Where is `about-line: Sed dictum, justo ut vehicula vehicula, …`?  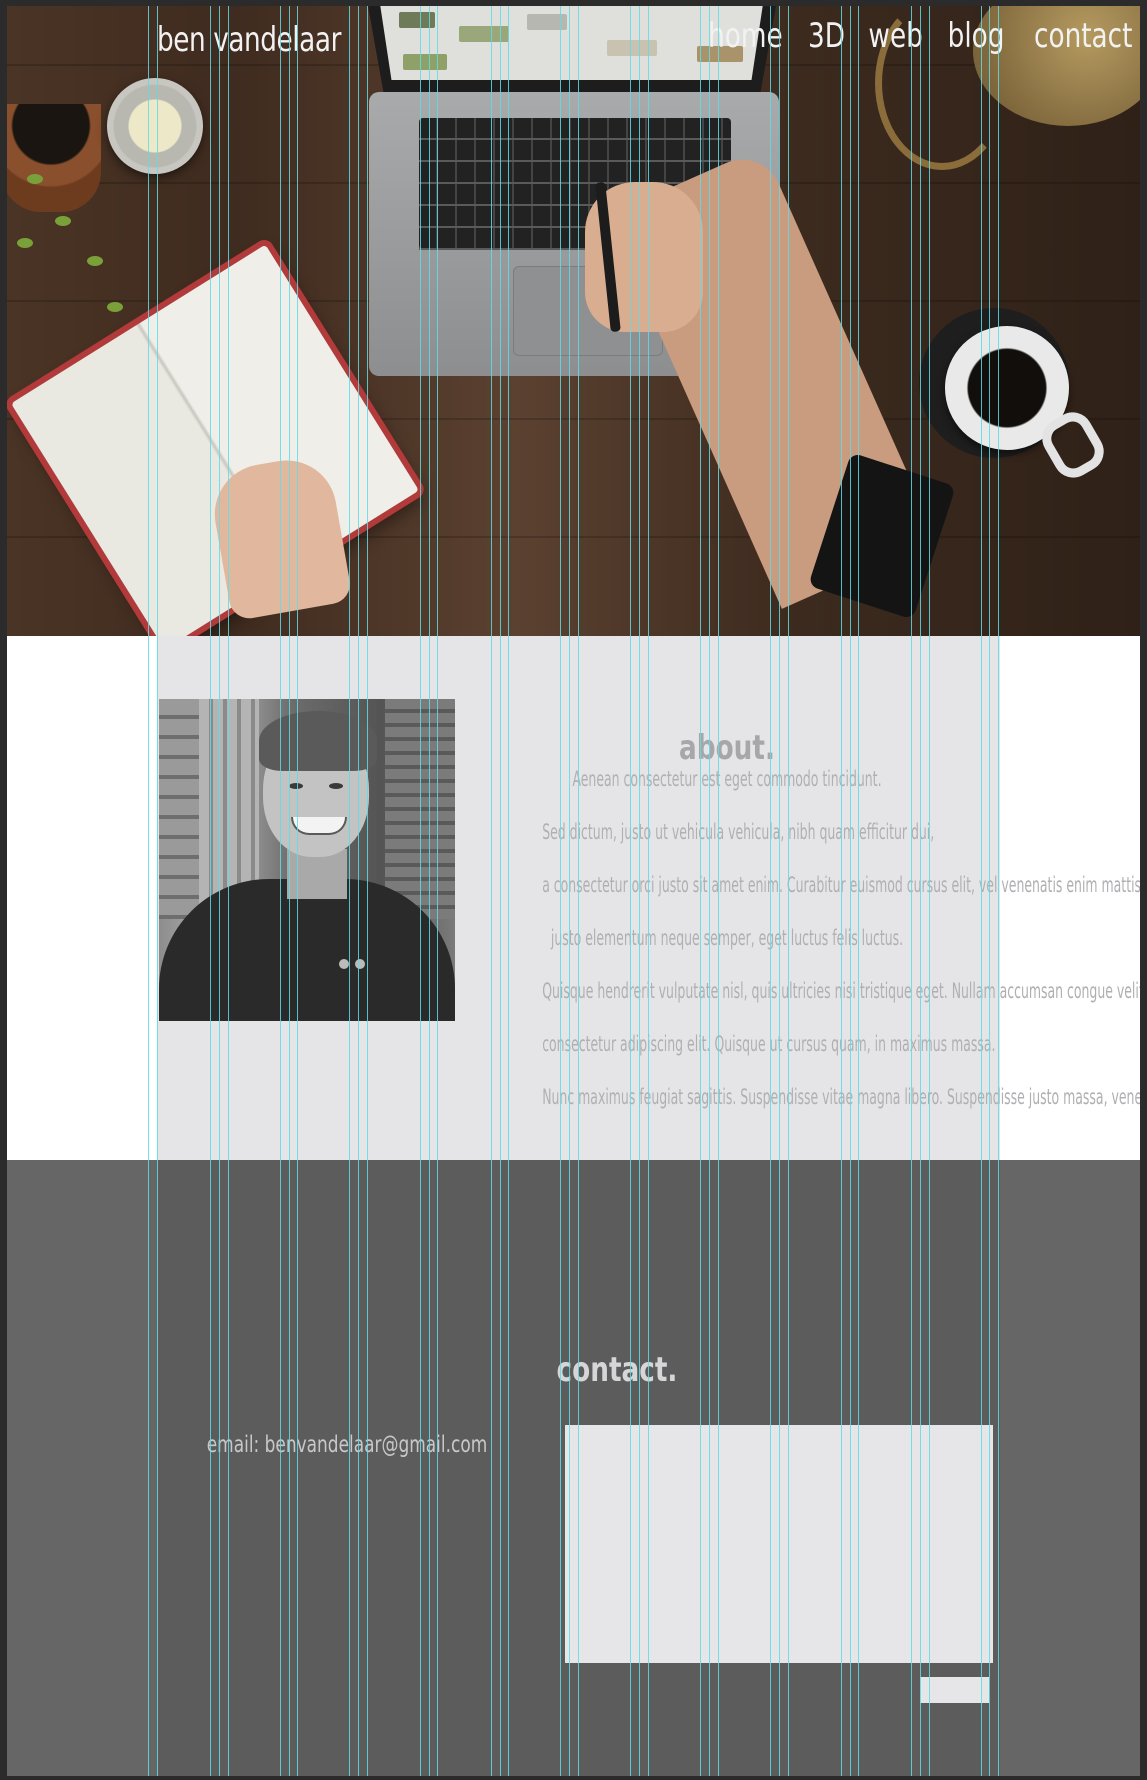
about-line: Sed dictum, justo ut vehicula vehicula, … is located at coordinates (738, 832).